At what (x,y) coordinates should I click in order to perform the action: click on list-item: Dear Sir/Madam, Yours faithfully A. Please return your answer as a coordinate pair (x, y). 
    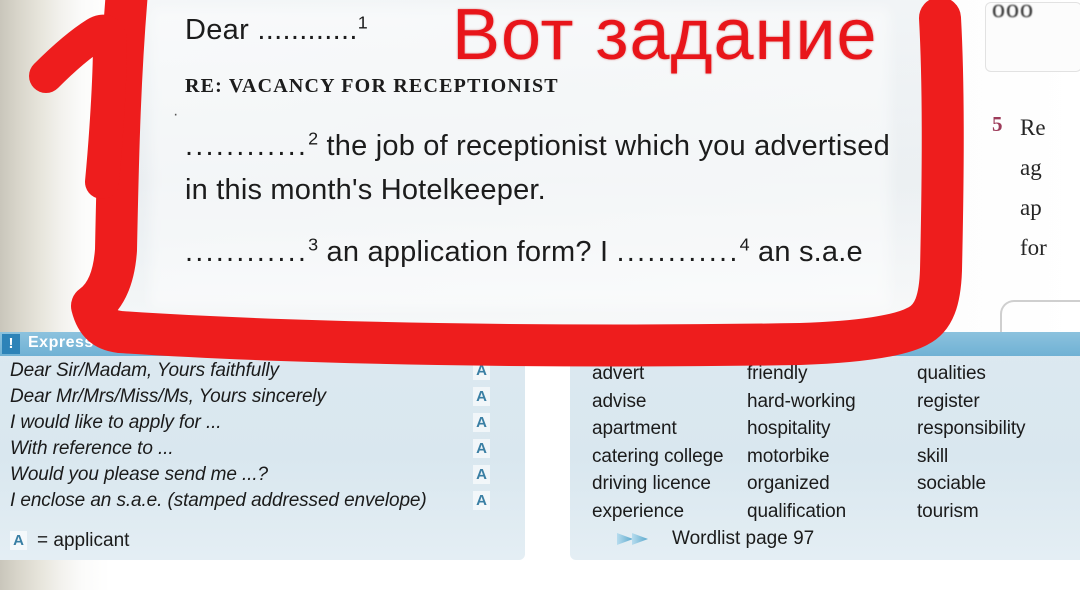
    Looking at the image, I should click on (260, 371).